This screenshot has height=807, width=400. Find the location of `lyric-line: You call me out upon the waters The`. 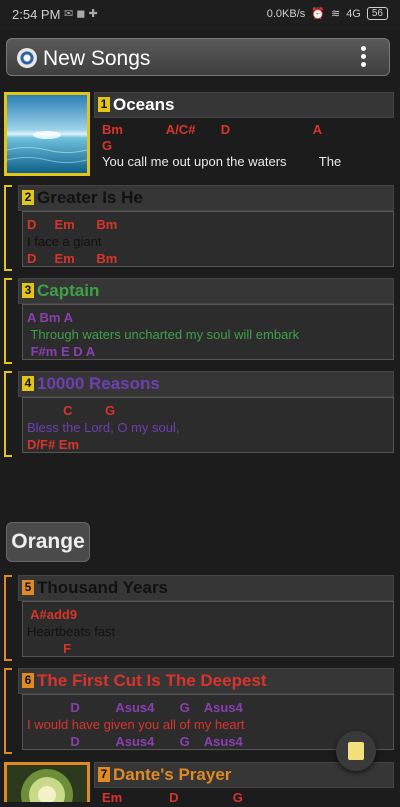

lyric-line: You call me out upon the waters The is located at coordinates (222, 161).